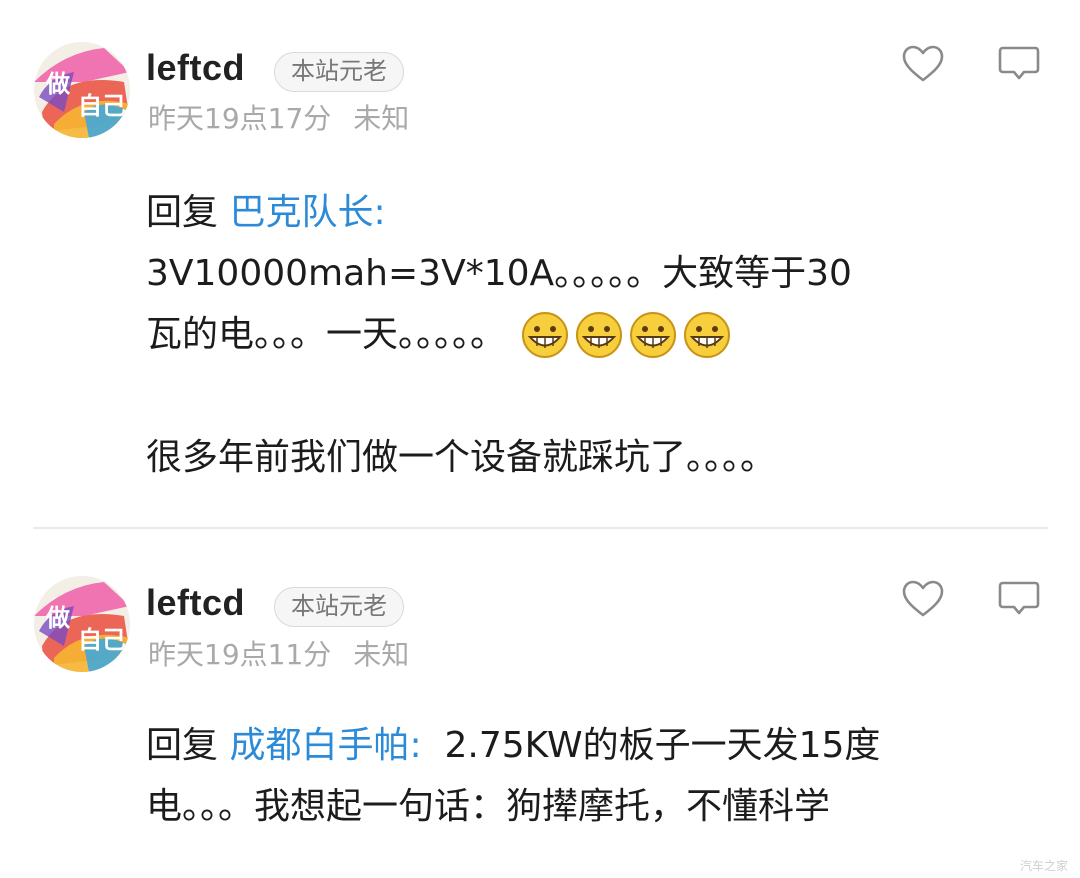  What do you see at coordinates (240, 118) in the screenshot?
I see `post-time: 昨天19点17分` at bounding box center [240, 118].